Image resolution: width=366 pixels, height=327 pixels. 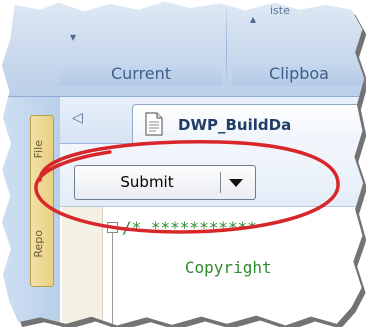 What do you see at coordinates (214, 267) in the screenshot?
I see `code-line: Copyright` at bounding box center [214, 267].